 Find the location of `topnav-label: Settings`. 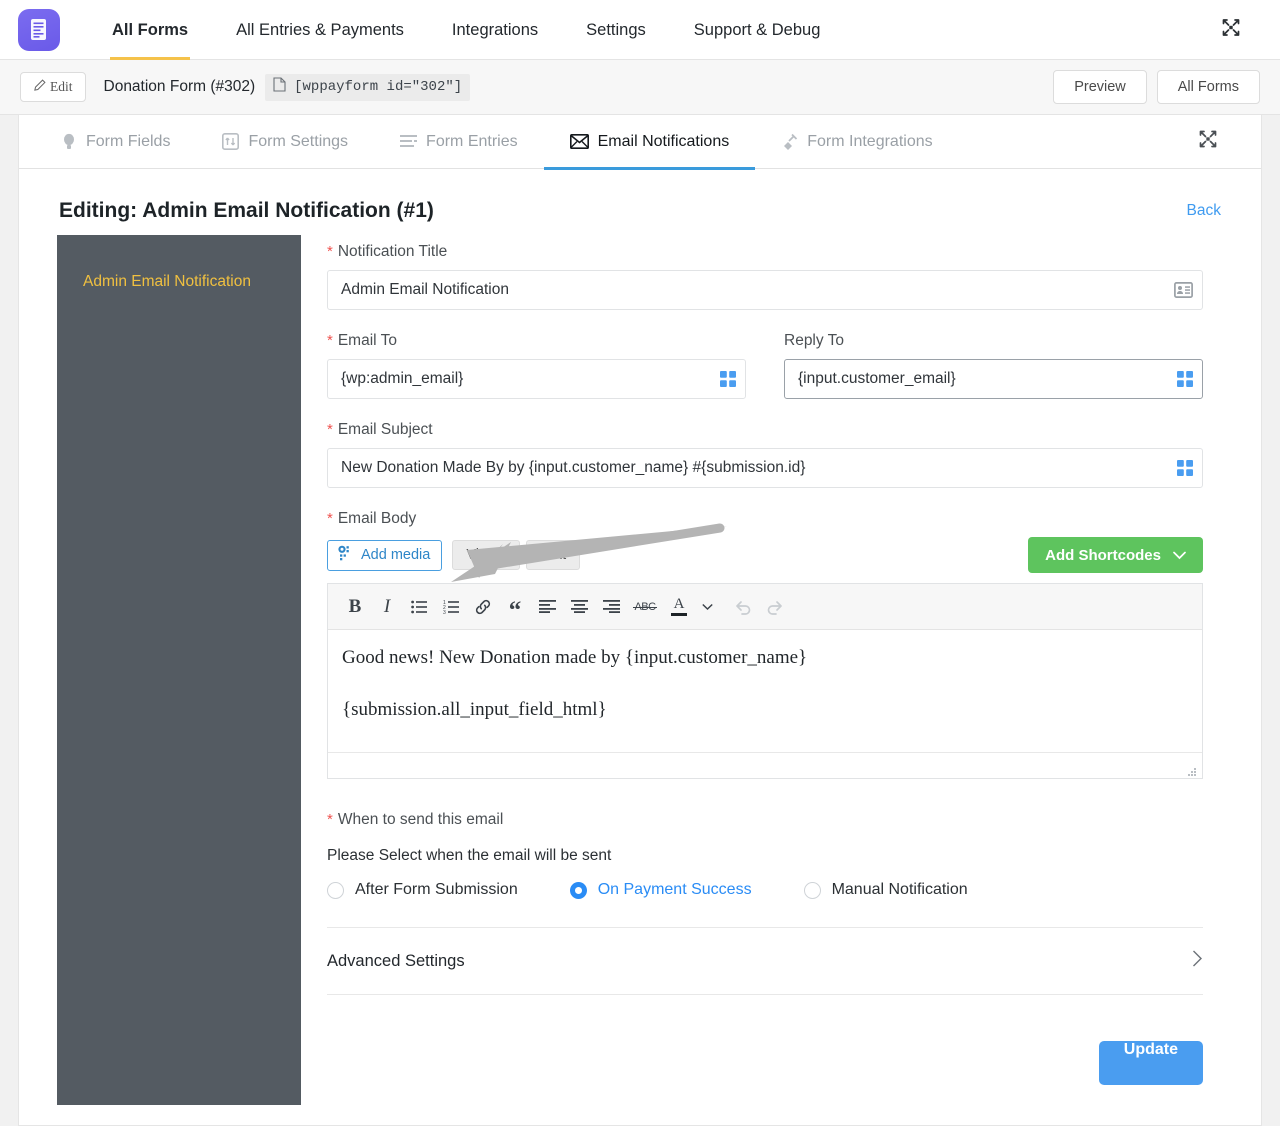

topnav-label: Settings is located at coordinates (616, 29).